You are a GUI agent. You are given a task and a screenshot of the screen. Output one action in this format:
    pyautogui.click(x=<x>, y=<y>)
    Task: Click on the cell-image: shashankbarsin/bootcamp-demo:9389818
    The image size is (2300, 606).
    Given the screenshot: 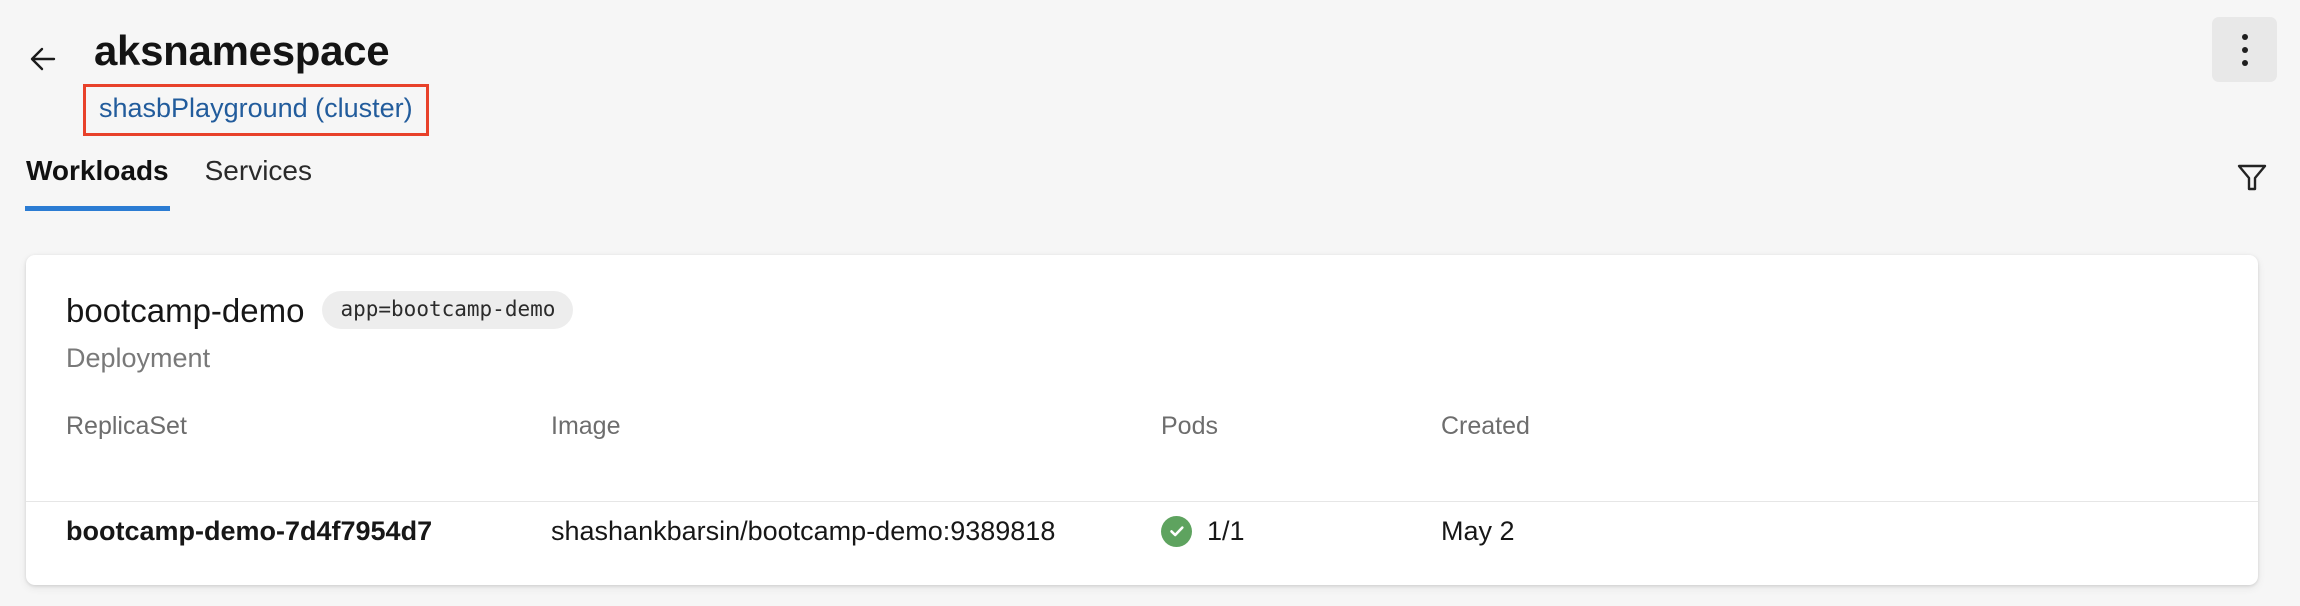 What is the action you would take?
    pyautogui.click(x=803, y=530)
    